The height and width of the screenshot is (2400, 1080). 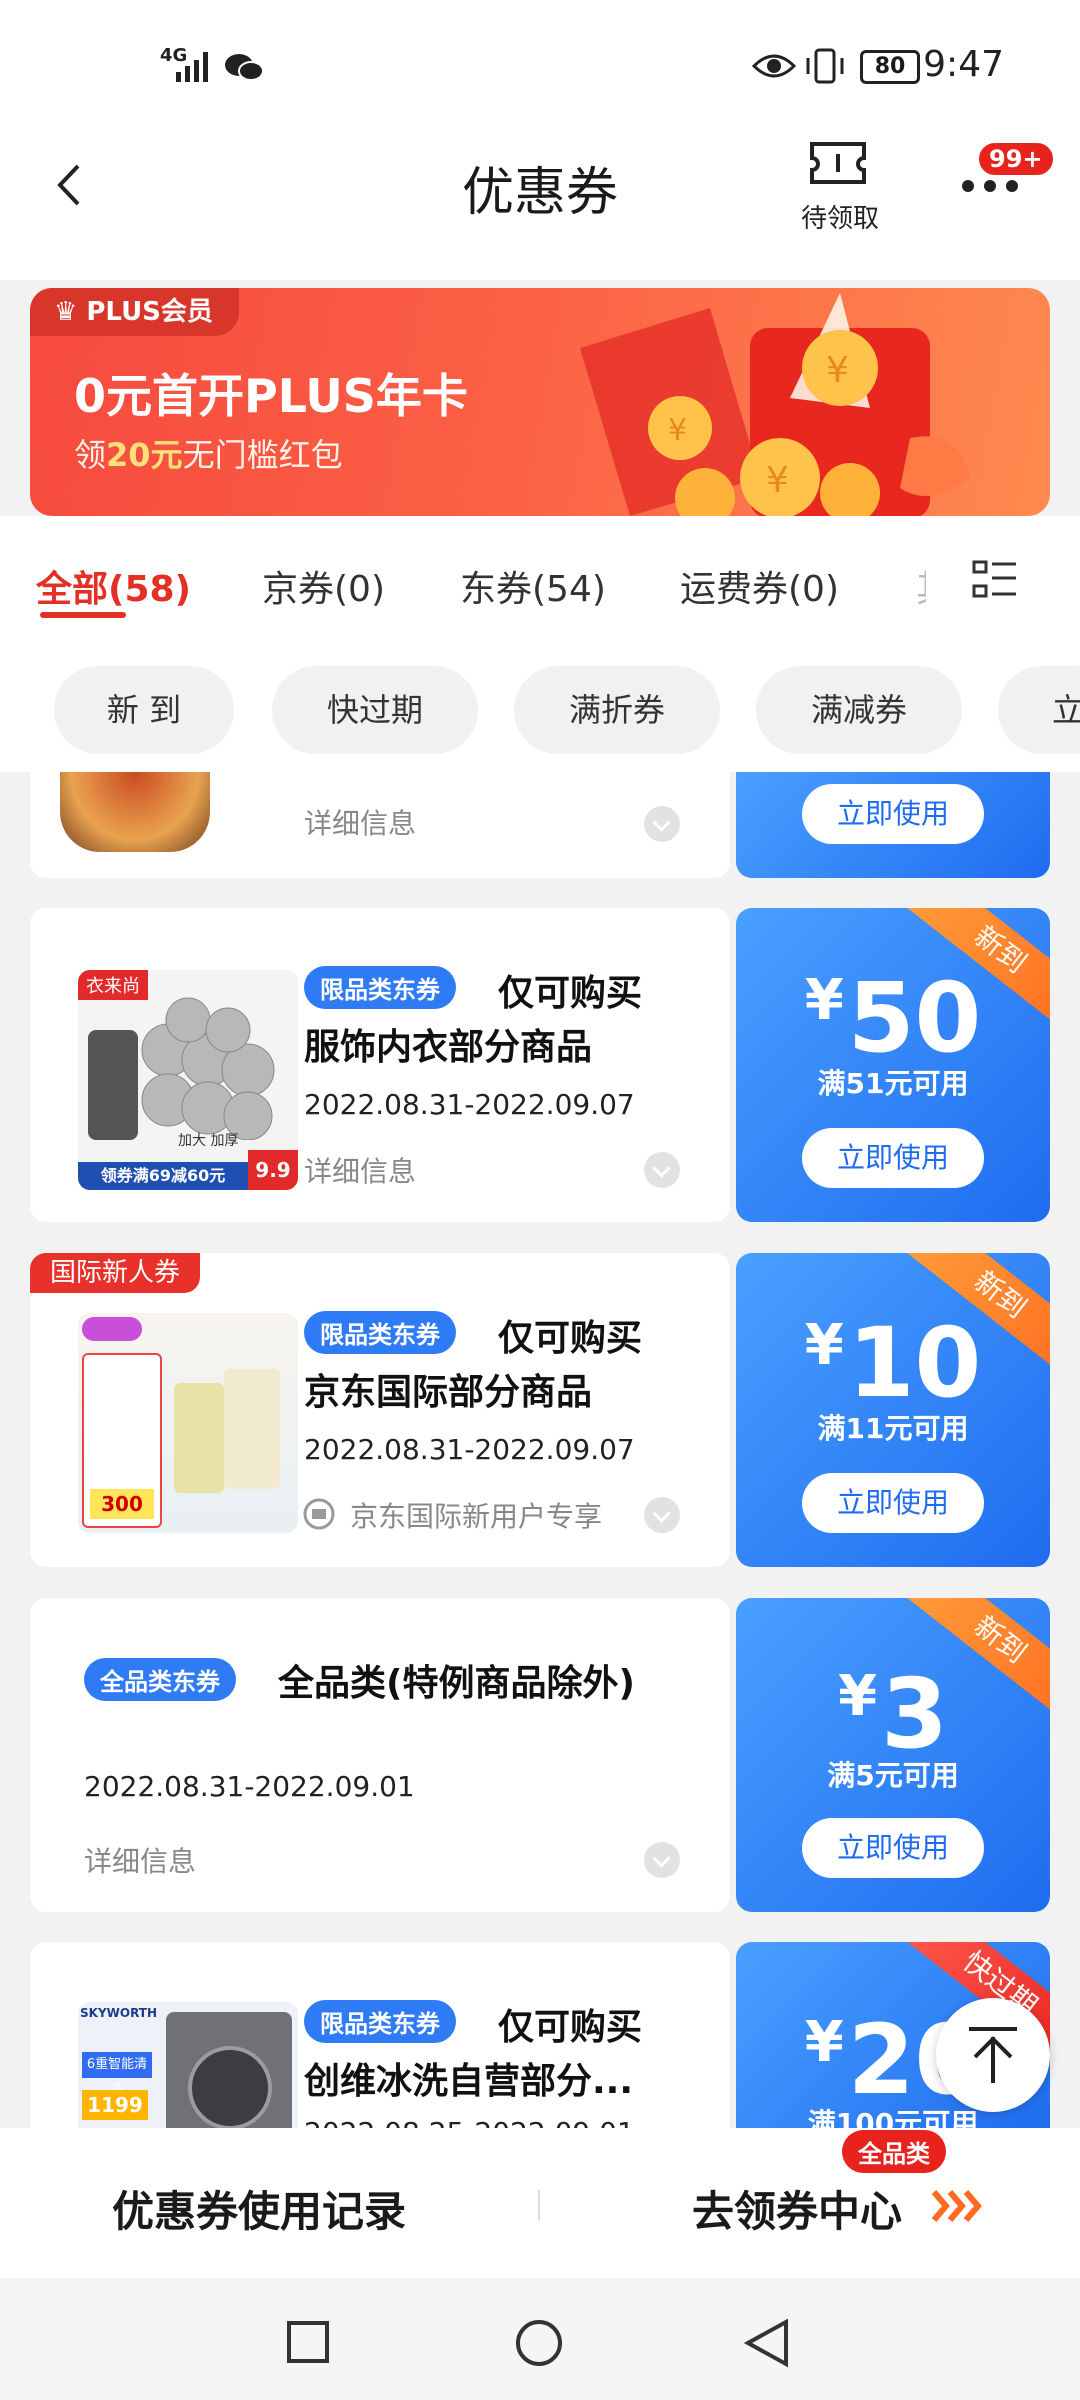 What do you see at coordinates (539, 2205) in the screenshot?
I see `divider` at bounding box center [539, 2205].